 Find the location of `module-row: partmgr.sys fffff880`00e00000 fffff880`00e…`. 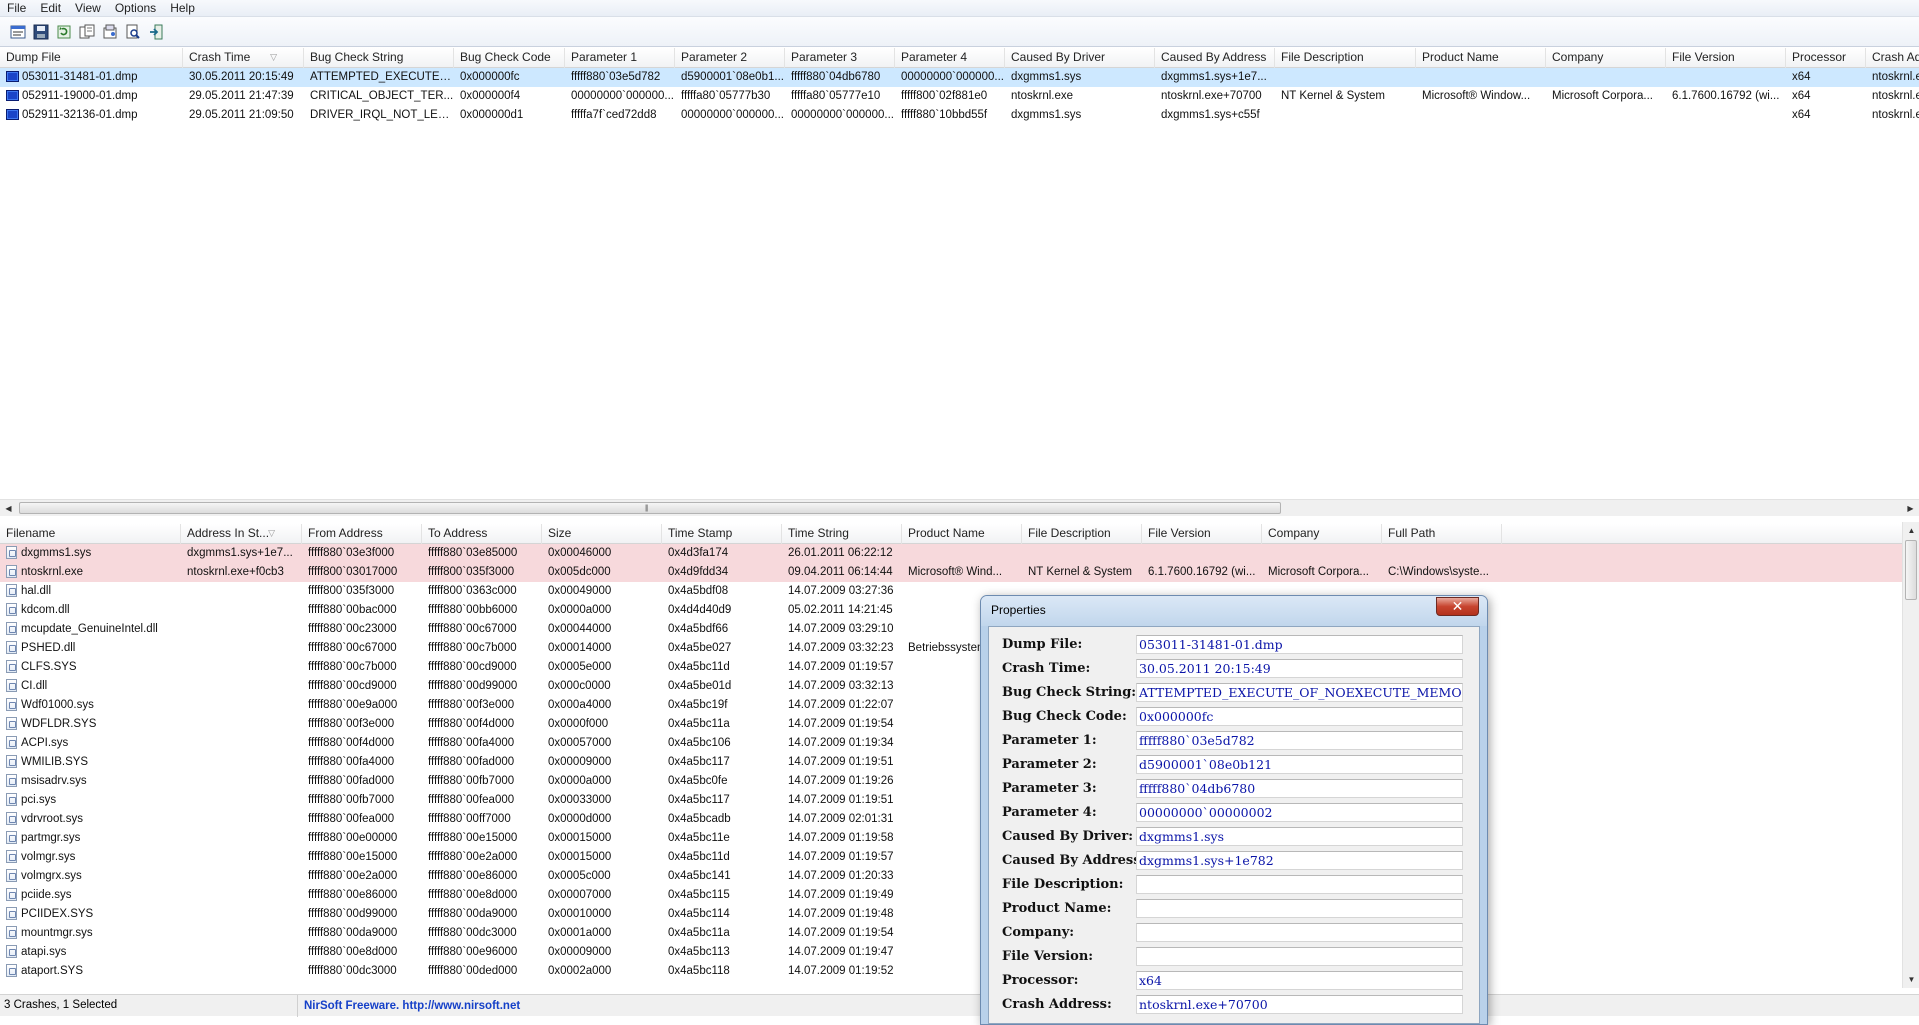

module-row: partmgr.sys fffff880`00e00000 fffff880`00e… is located at coordinates (951, 838).